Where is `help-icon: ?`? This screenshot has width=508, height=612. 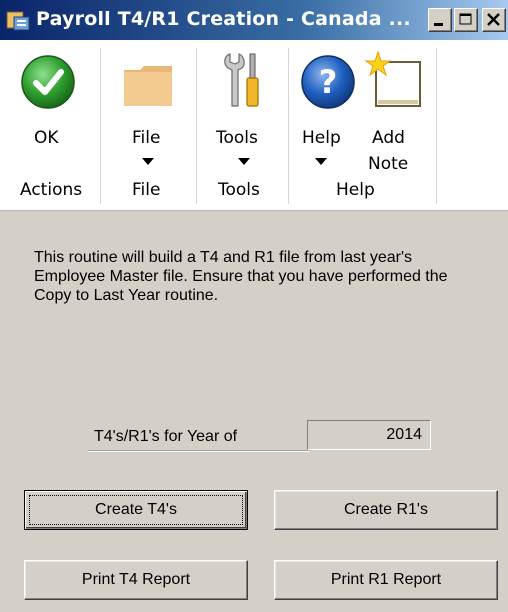
help-icon: ? is located at coordinates (328, 82).